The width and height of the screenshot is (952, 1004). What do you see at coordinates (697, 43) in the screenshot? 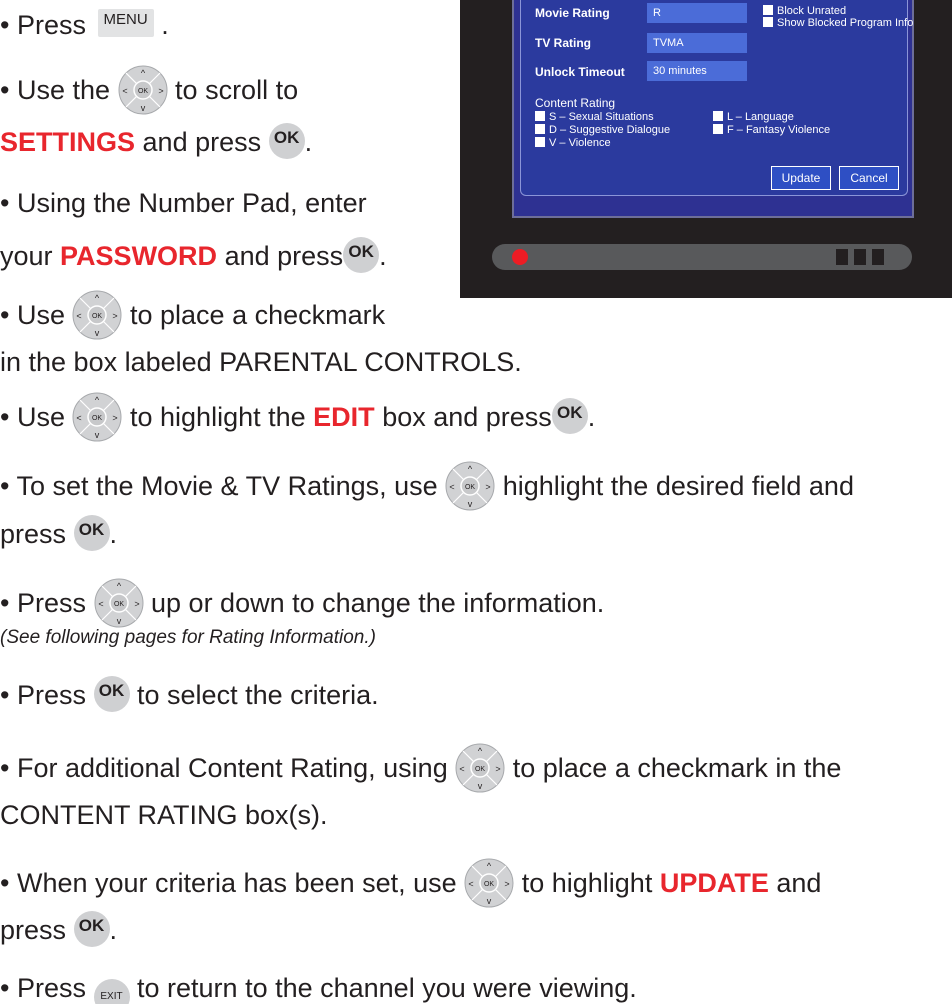
I see `tv-rating-field: TVMA` at bounding box center [697, 43].